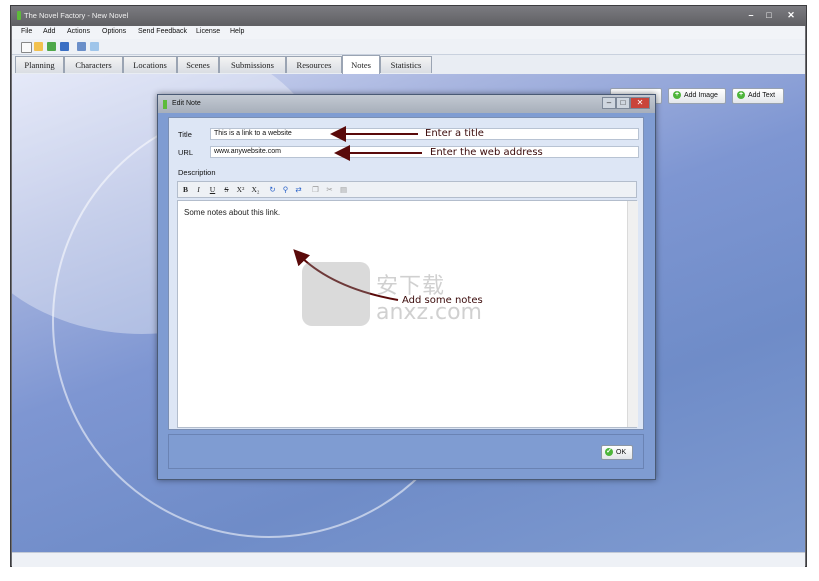  I want to click on watermark-line1: 安下载, so click(411, 286).